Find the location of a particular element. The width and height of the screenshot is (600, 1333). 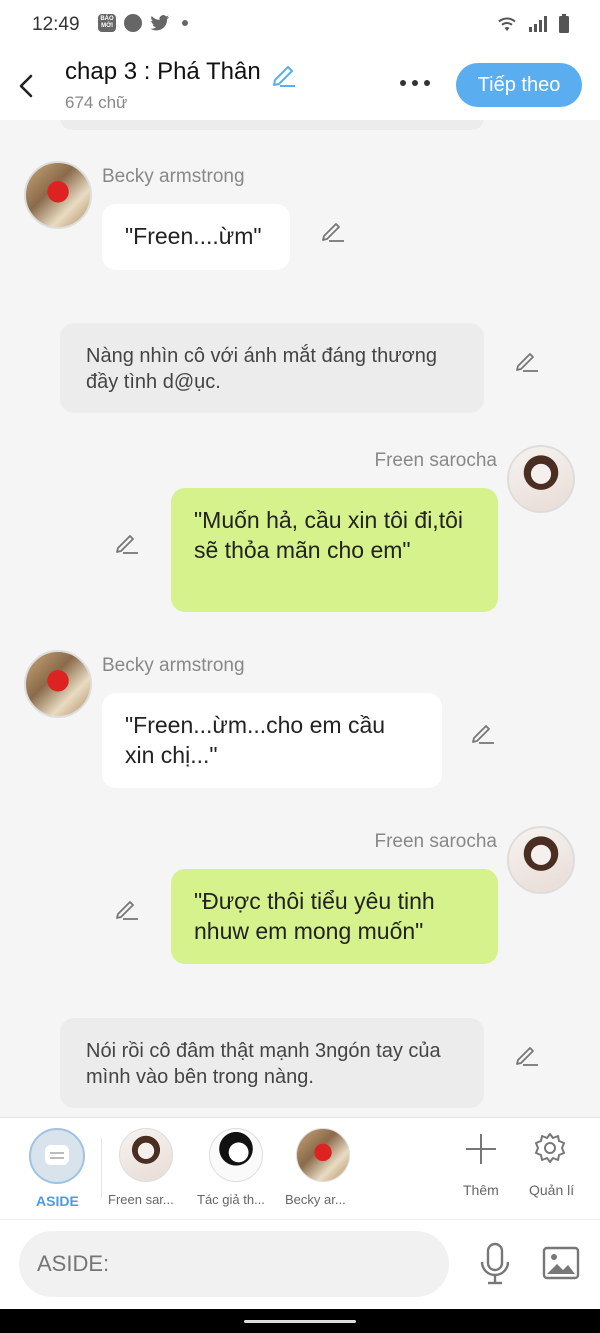

add-label: Thêm is located at coordinates (481, 1190).